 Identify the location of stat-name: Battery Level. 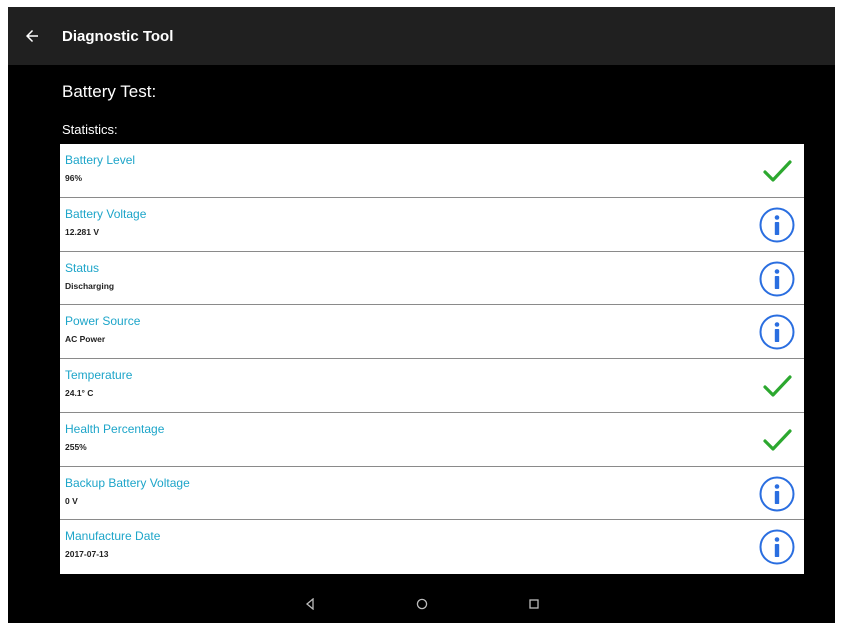
(100, 160).